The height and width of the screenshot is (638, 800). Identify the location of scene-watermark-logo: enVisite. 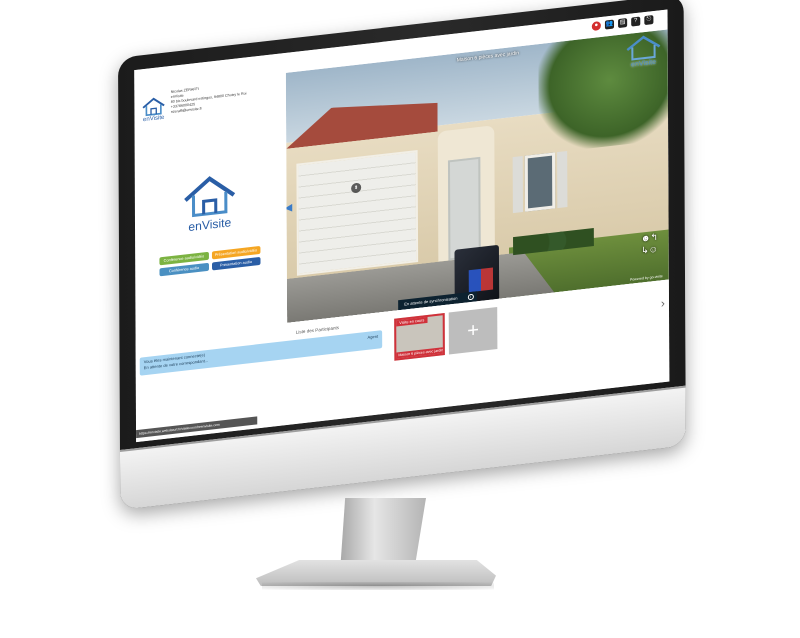
(643, 52).